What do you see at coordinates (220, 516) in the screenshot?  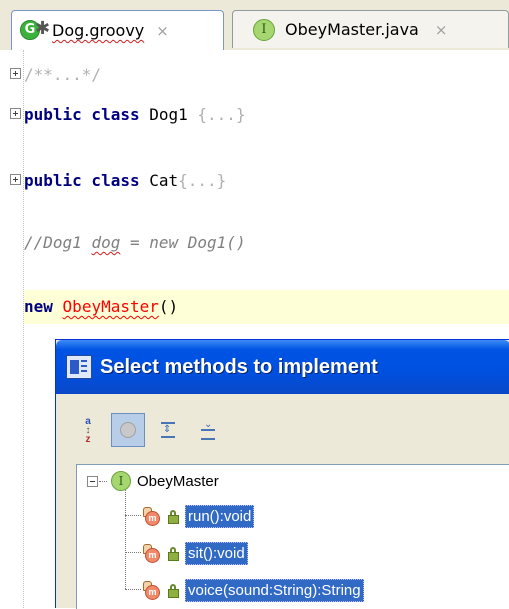 I see `method-label: run():void` at bounding box center [220, 516].